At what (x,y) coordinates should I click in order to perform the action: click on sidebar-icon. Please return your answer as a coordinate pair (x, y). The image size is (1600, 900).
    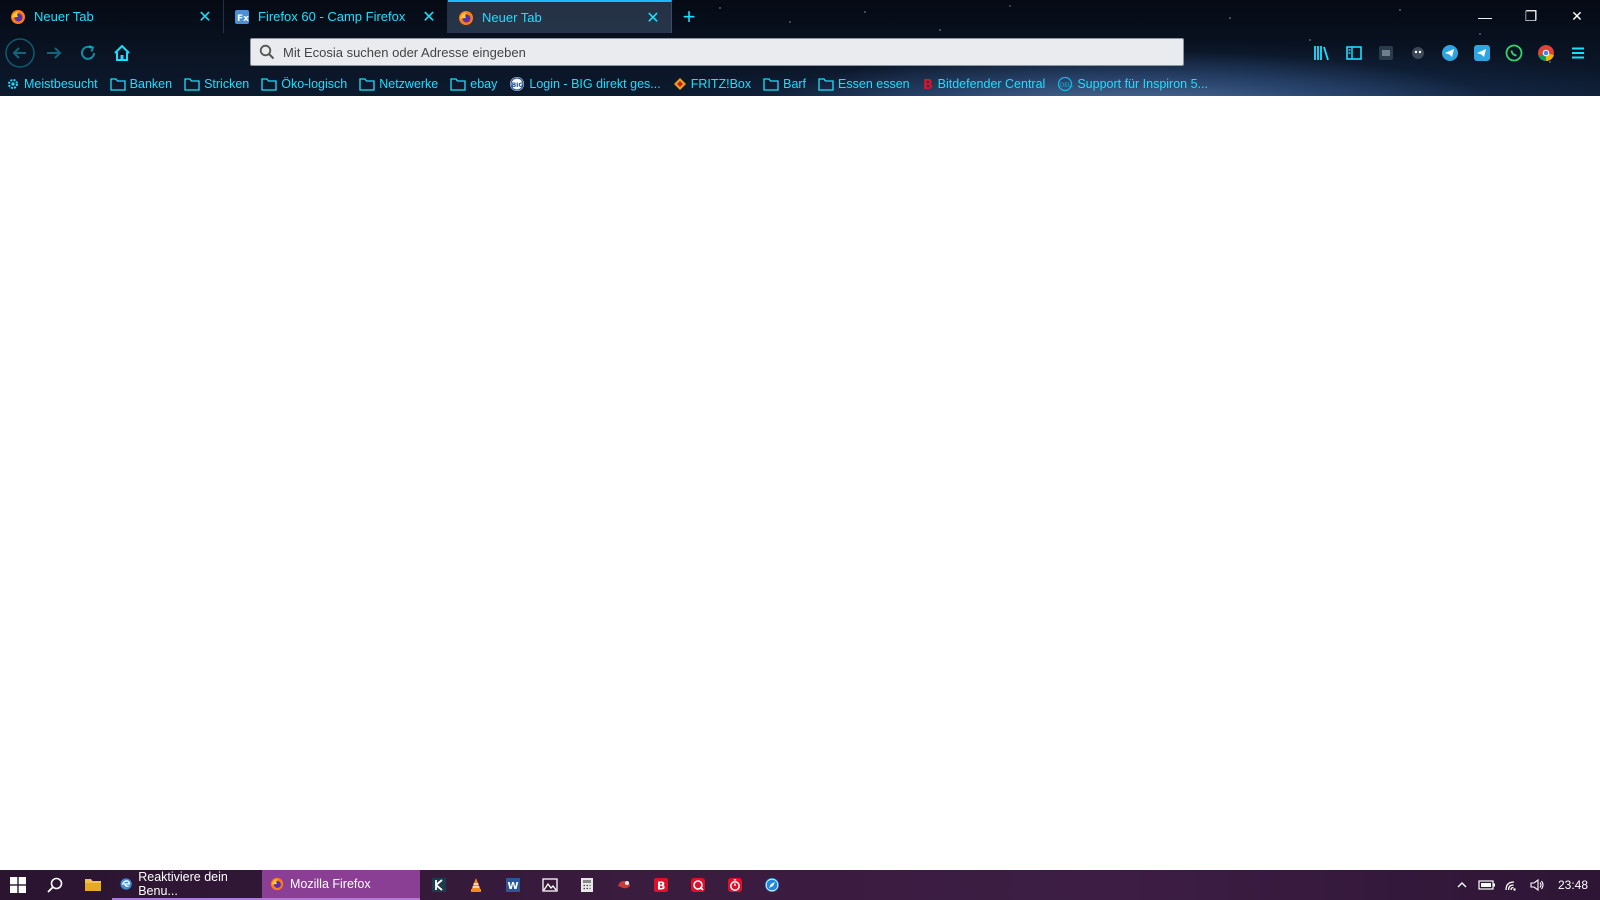
    Looking at the image, I should click on (1354, 53).